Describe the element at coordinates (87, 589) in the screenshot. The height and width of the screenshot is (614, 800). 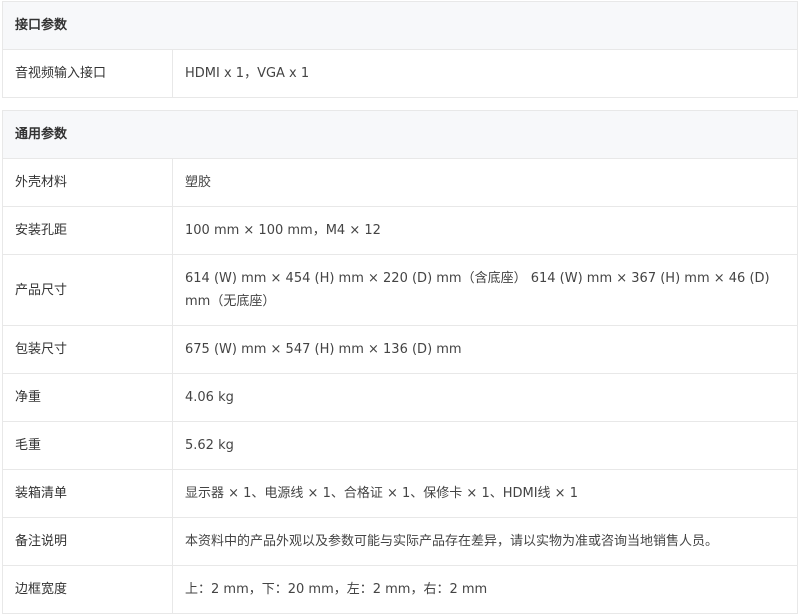
I see `row-label: 边框宽度` at that location.